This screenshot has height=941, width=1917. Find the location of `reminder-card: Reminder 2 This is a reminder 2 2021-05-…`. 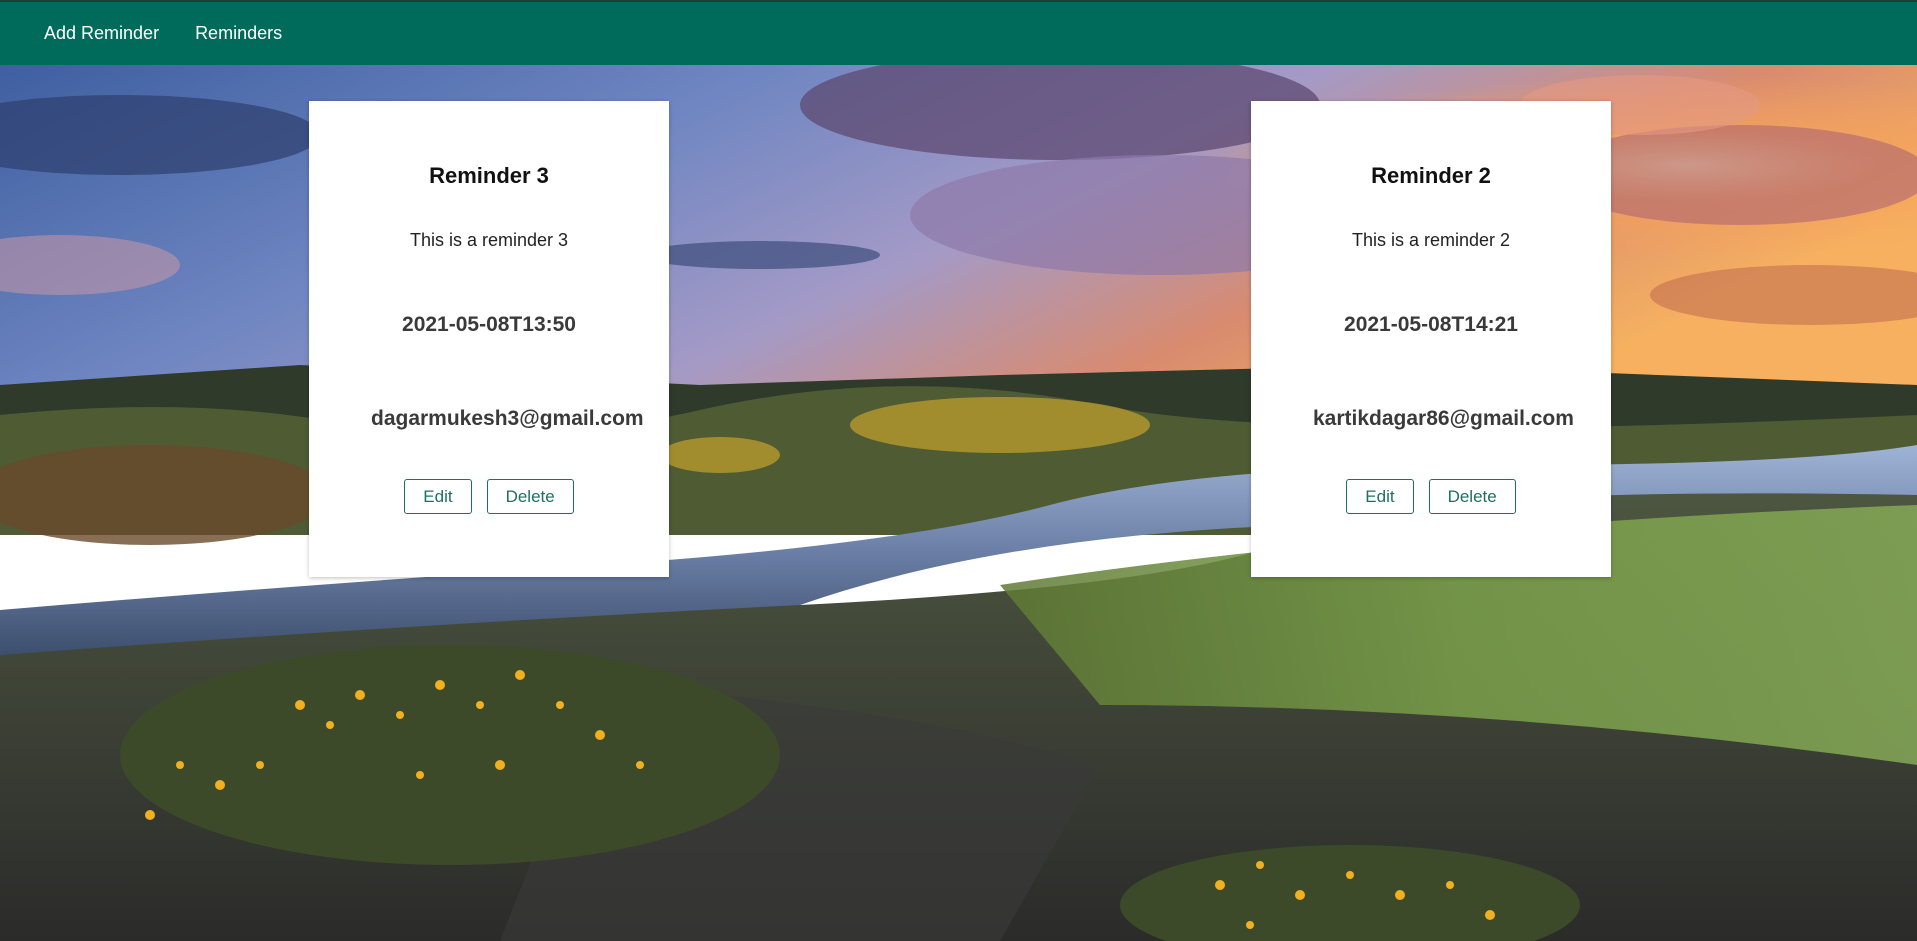

reminder-card: Reminder 2 This is a reminder 2 2021-05-… is located at coordinates (1431, 339).